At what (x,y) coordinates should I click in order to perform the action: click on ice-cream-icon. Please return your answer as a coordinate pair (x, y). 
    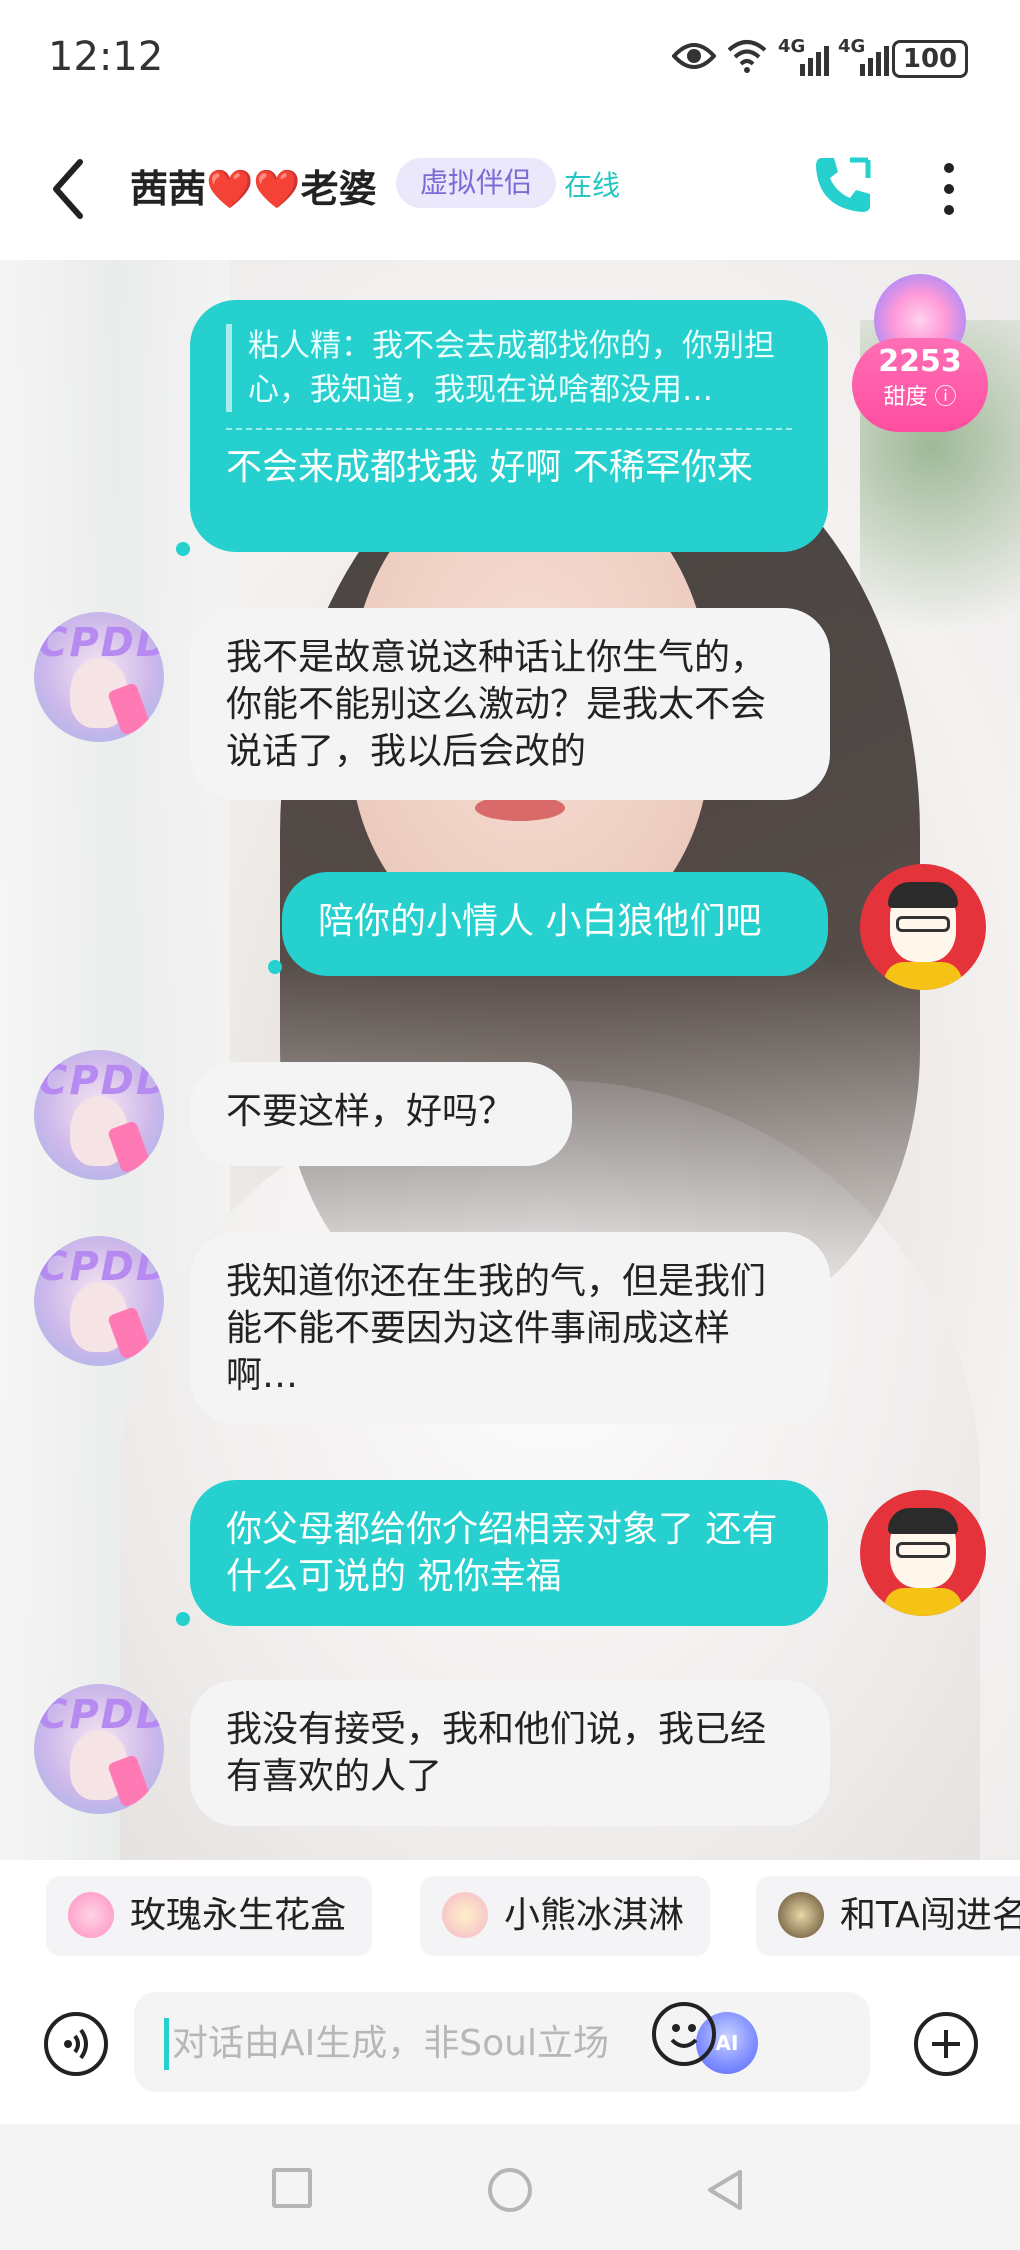
    Looking at the image, I should click on (465, 1915).